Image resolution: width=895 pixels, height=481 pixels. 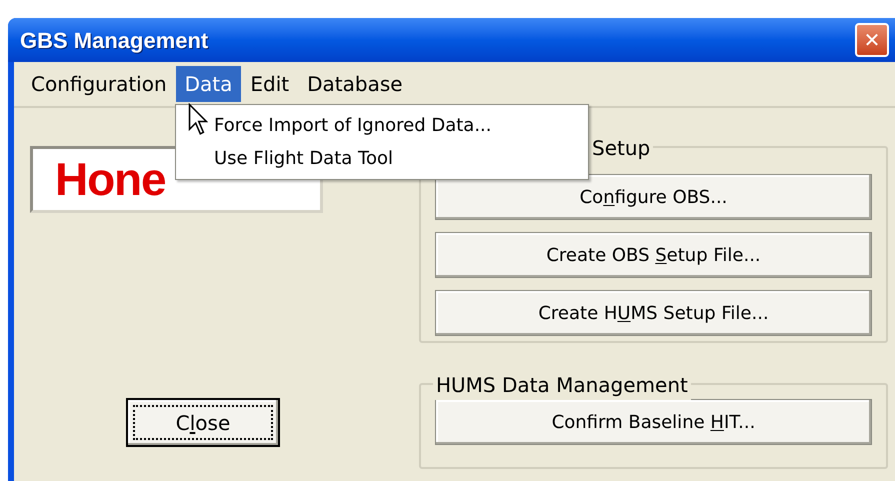 I want to click on dropdown-item: Use Flight Data Tool, so click(x=382, y=158).